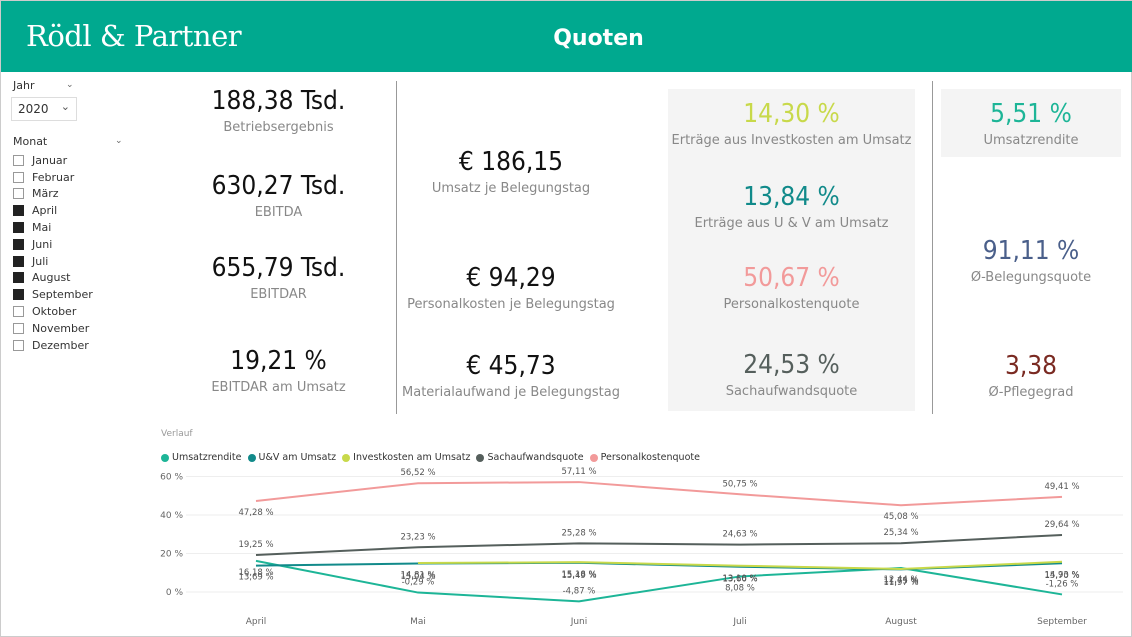 The image size is (1132, 637). What do you see at coordinates (171, 478) in the screenshot?
I see `y-tick-label: 60 %` at bounding box center [171, 478].